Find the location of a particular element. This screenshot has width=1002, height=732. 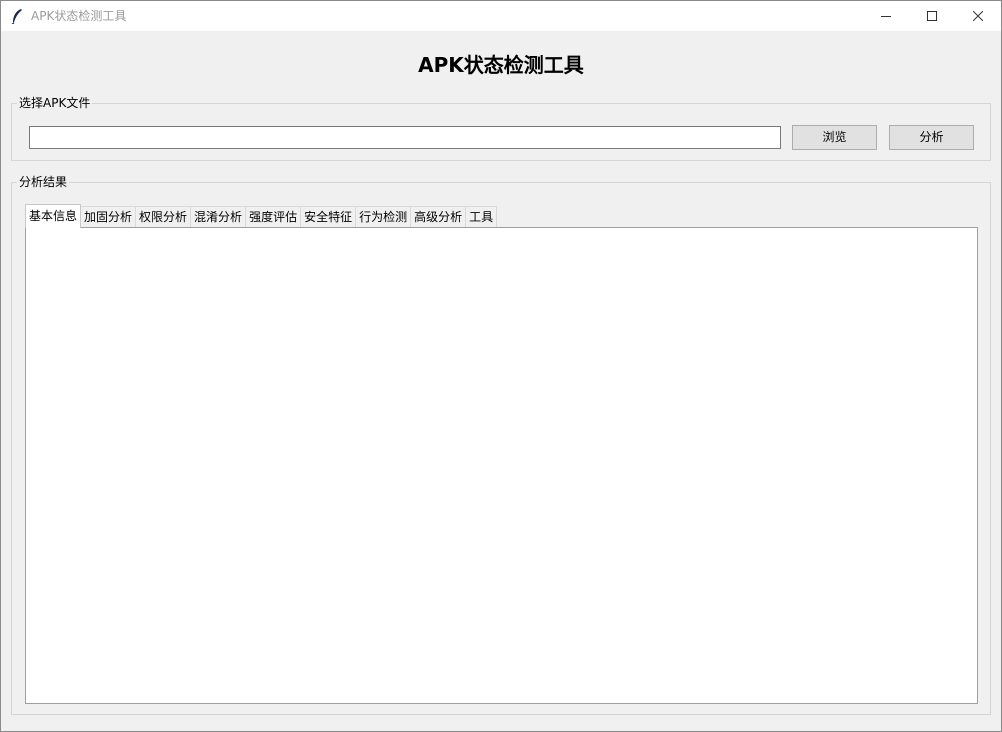

page-title: APK状态检测工具 is located at coordinates (501, 65).